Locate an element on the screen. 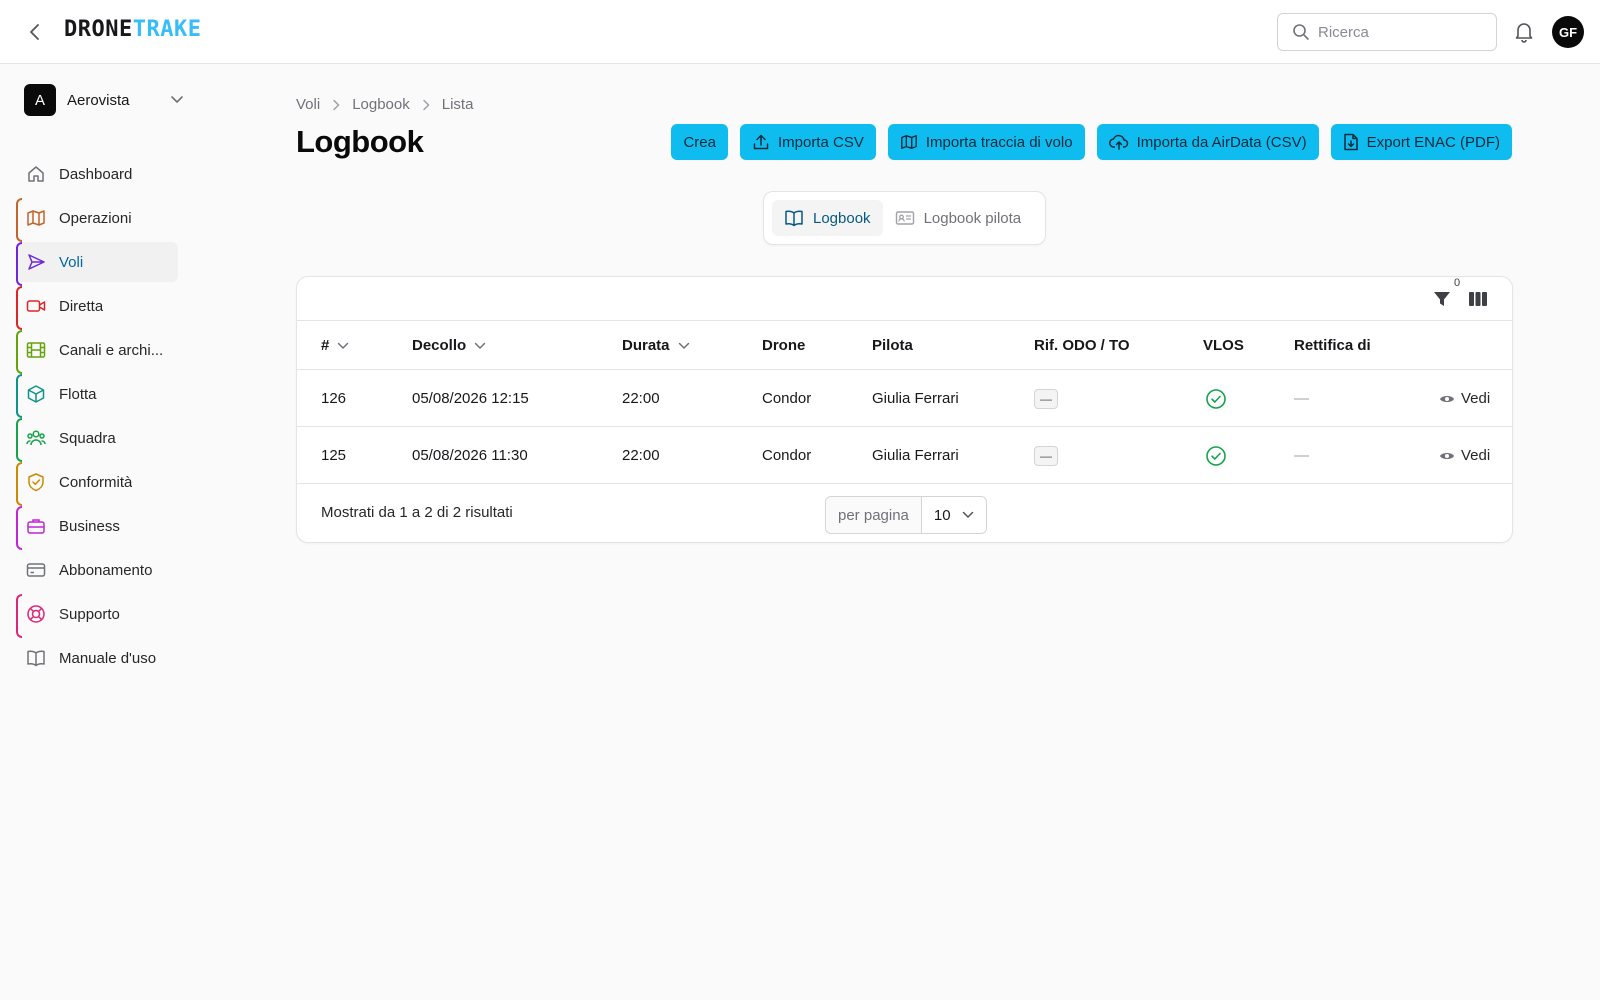 The width and height of the screenshot is (1600, 1000). sidebar-item-label: Voli is located at coordinates (71, 262).